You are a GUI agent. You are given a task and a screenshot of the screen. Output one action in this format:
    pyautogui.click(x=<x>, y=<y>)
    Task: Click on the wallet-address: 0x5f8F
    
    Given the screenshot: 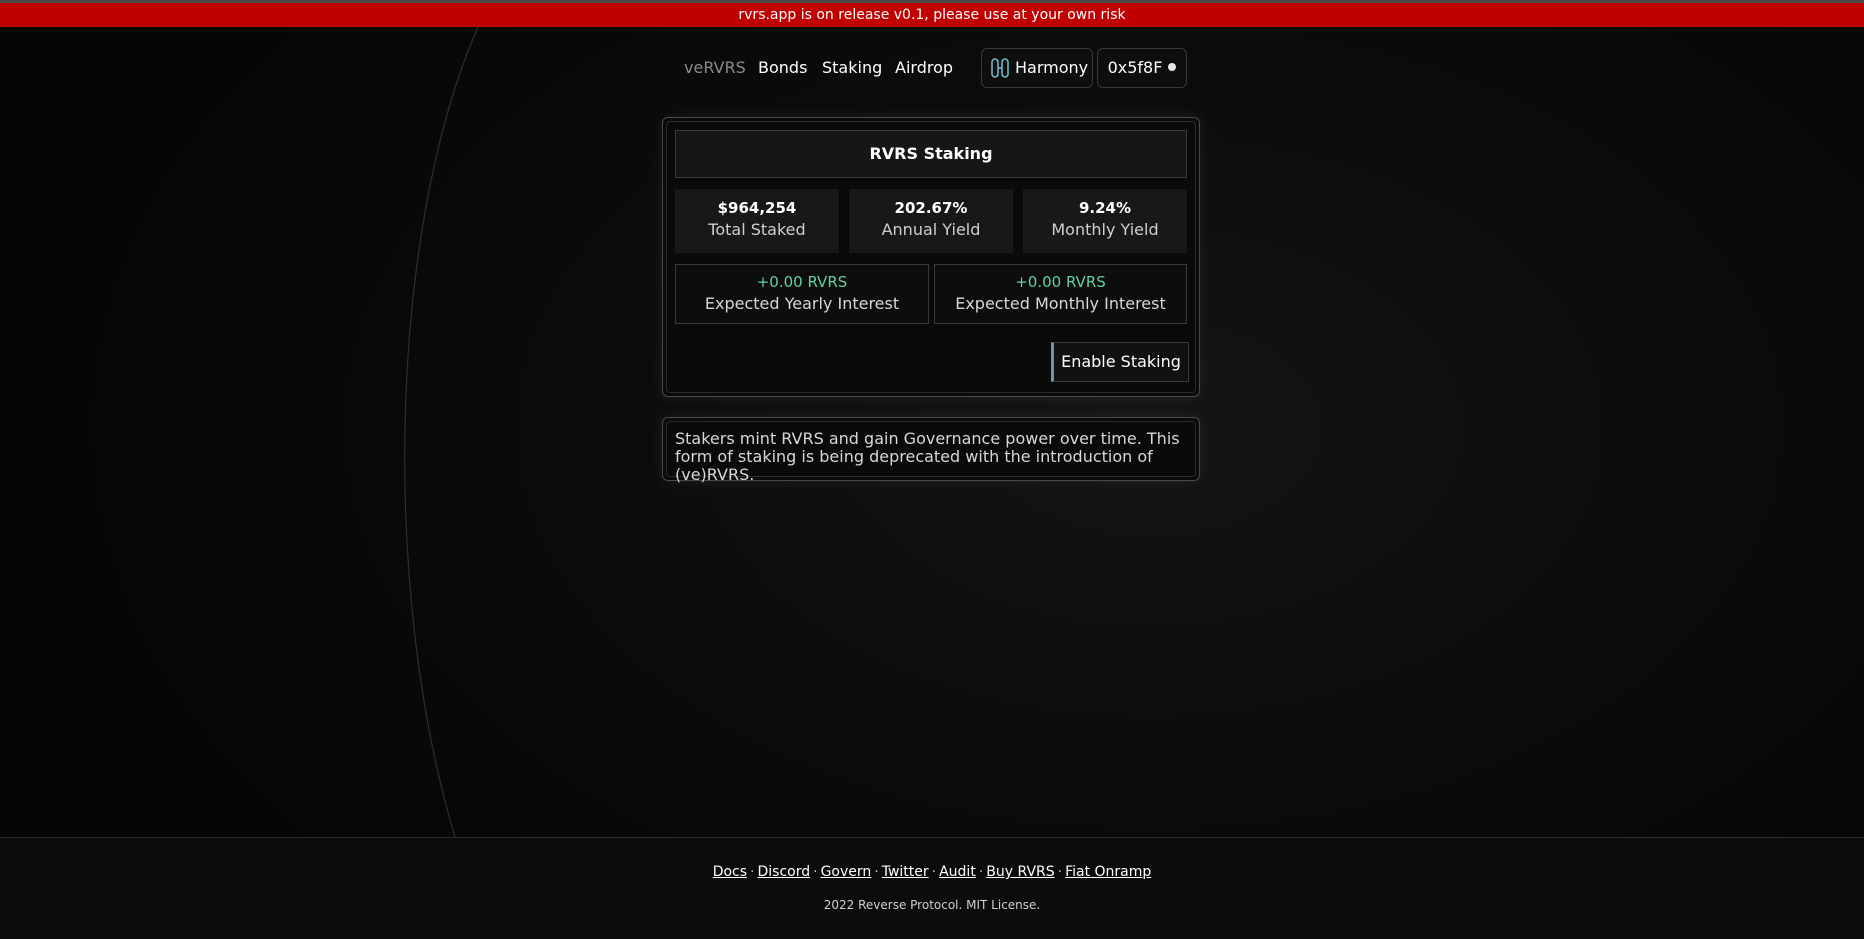 What is the action you would take?
    pyautogui.click(x=1135, y=67)
    